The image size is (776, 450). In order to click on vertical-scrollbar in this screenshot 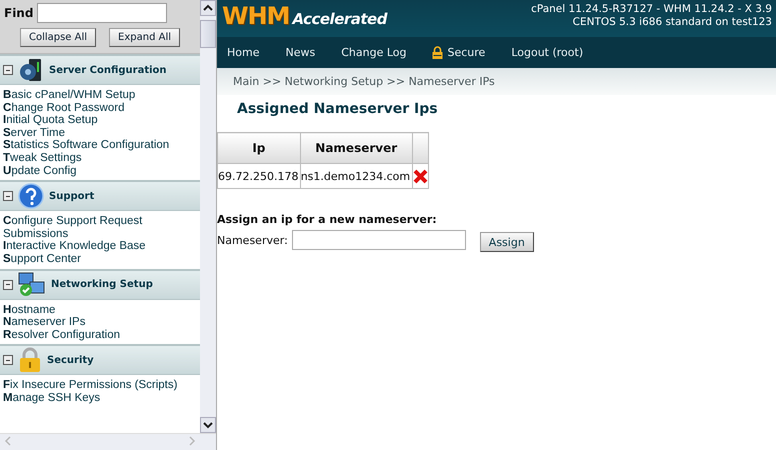, I will do `click(208, 216)`.